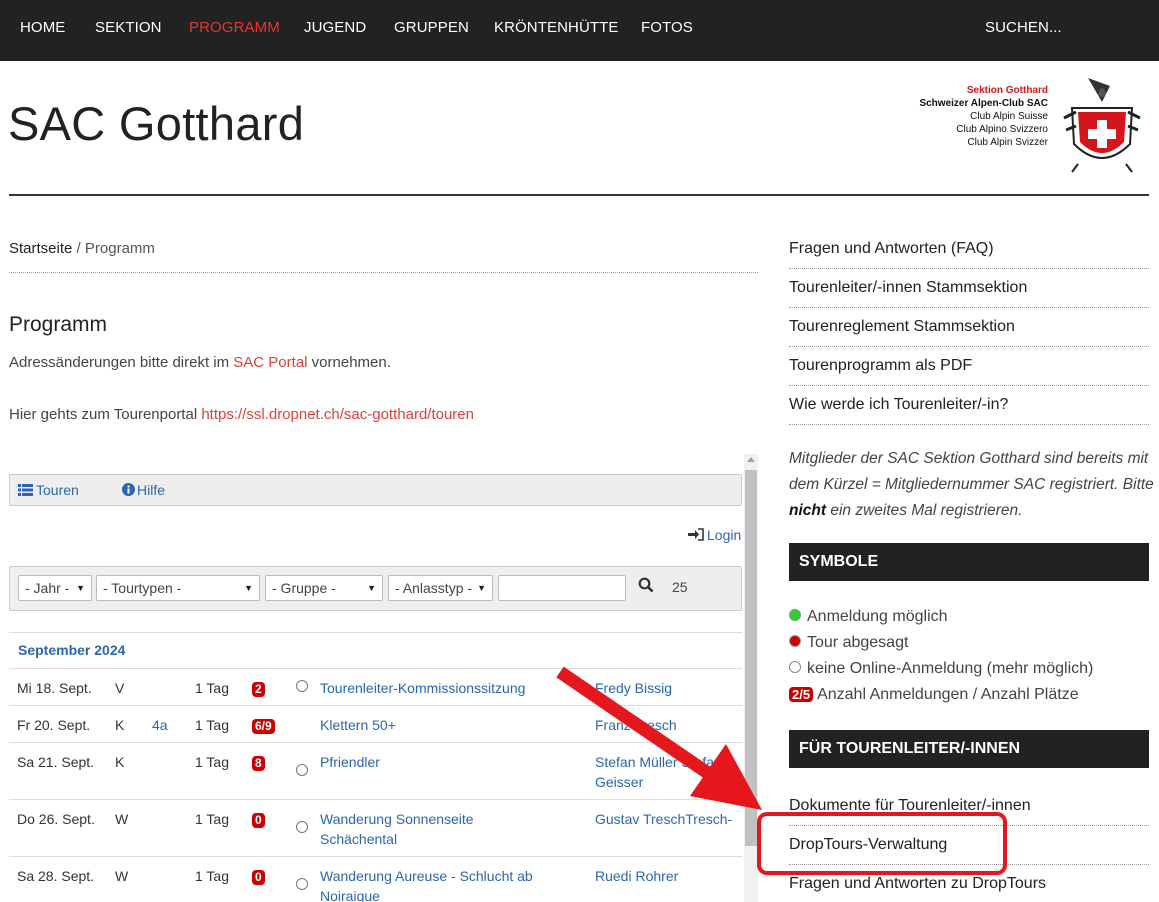 The height and width of the screenshot is (902, 1159). I want to click on logo-club-name: Schweizer Alpen-Club SAC, so click(983, 103).